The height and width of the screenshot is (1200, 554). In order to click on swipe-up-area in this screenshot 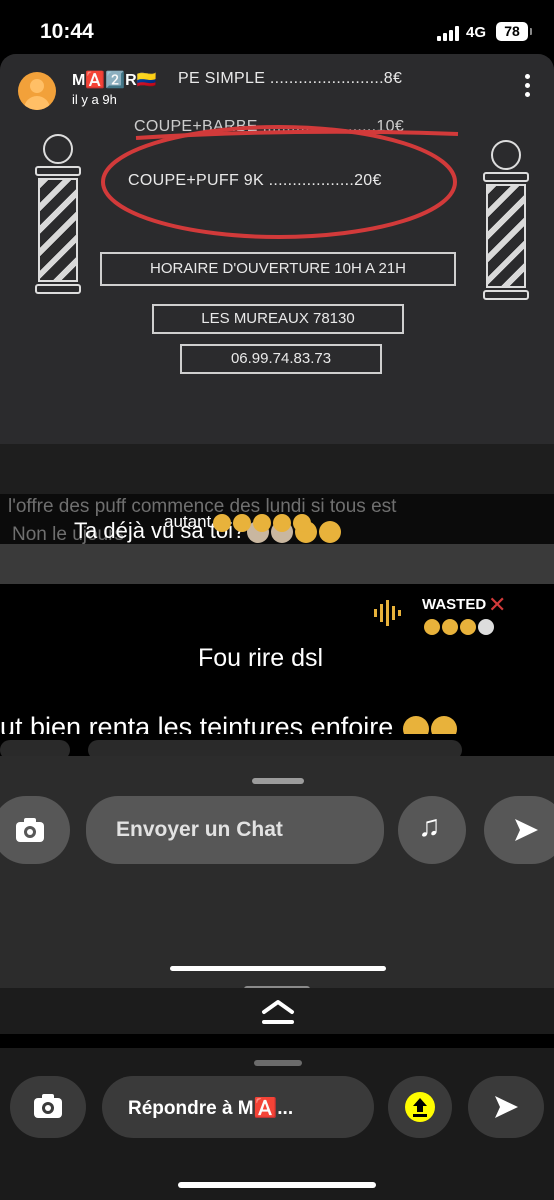, I will do `click(277, 1011)`.